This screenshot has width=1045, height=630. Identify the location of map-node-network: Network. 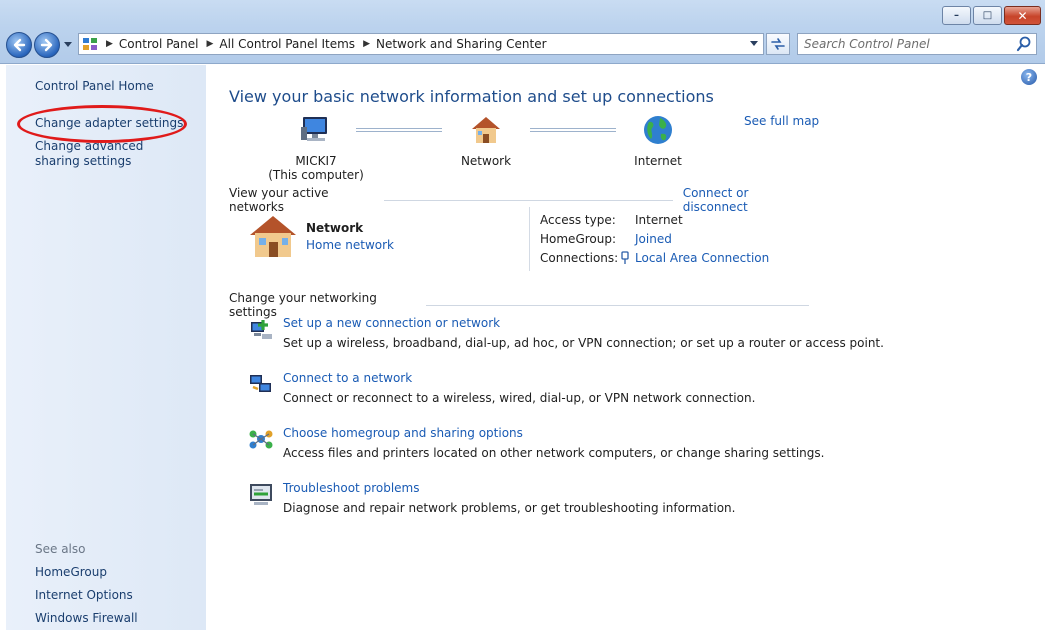
(486, 140).